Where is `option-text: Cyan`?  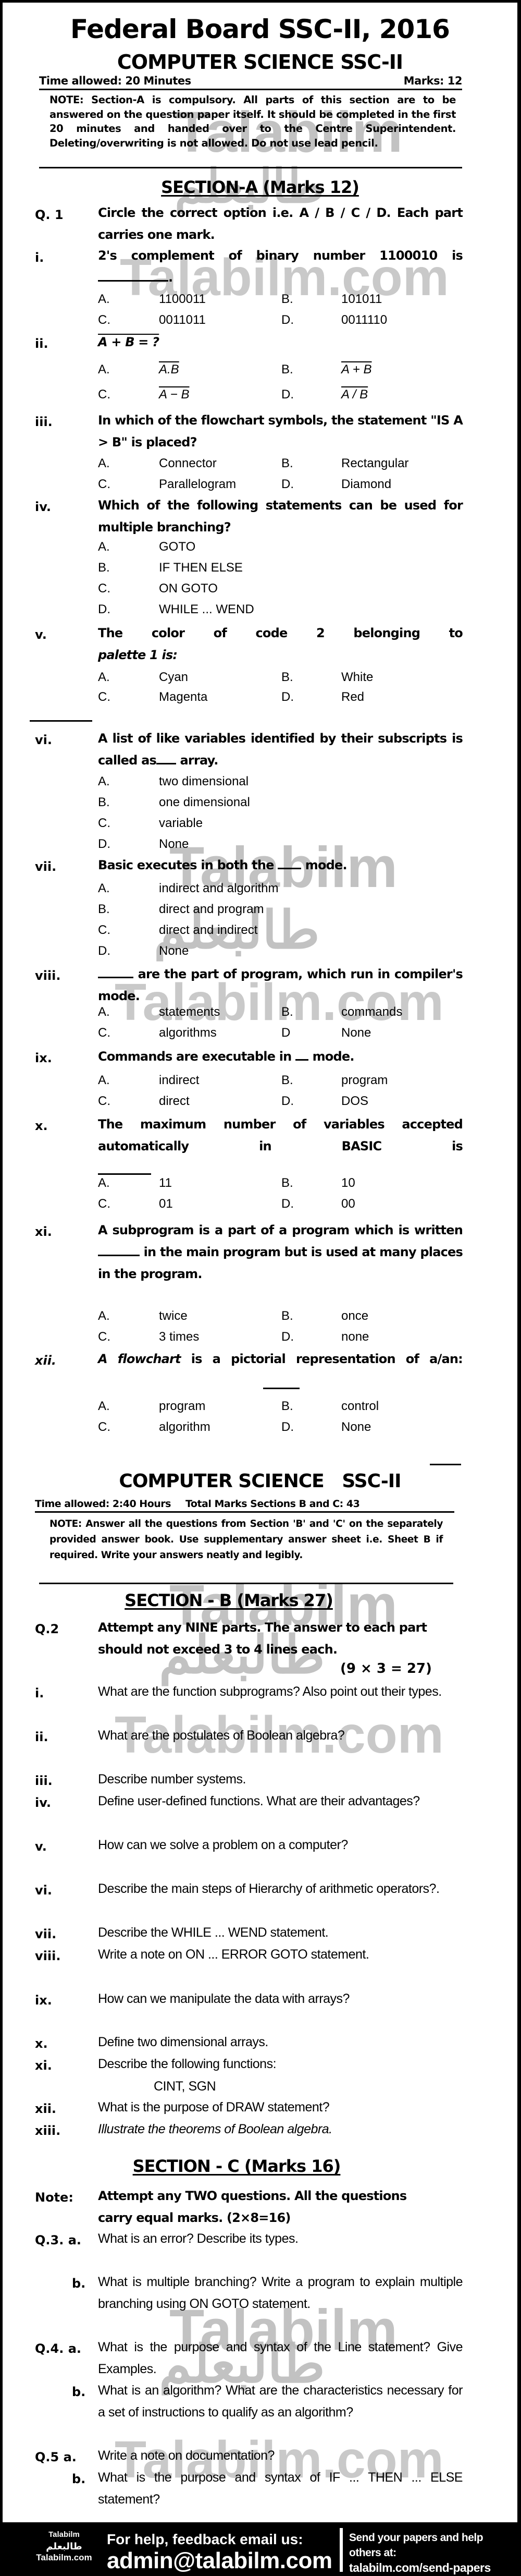 option-text: Cyan is located at coordinates (174, 677).